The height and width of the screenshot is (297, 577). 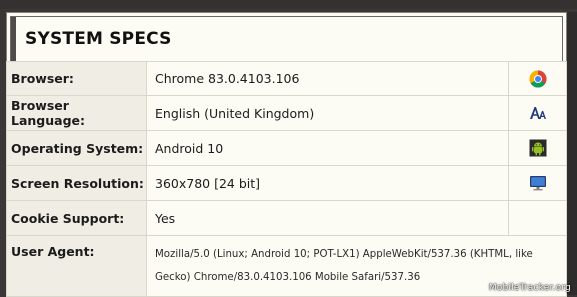 I want to click on monitor-icon, so click(x=538, y=183).